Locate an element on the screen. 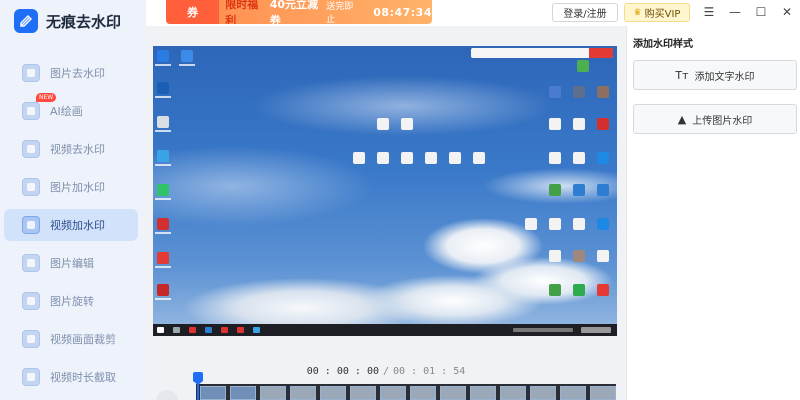  video-trim-icon is located at coordinates (31, 377).